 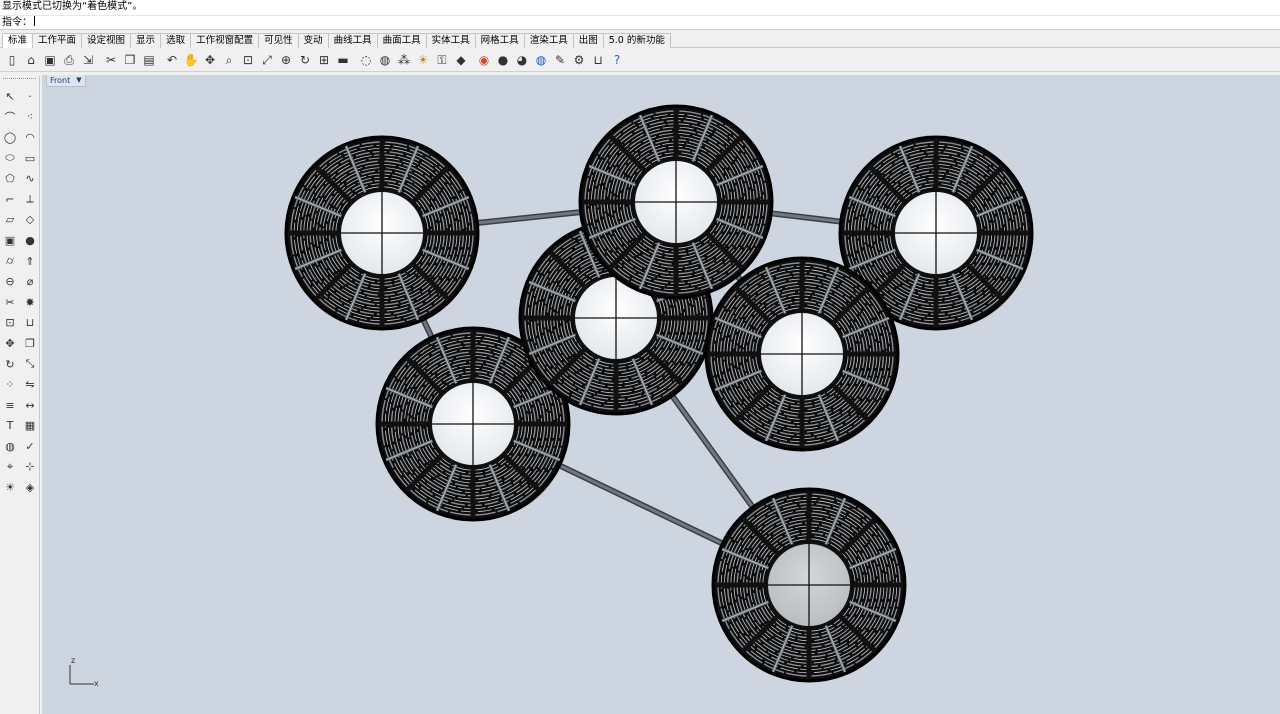 I want to click on move-view-icon: ✥, so click(x=210, y=60).